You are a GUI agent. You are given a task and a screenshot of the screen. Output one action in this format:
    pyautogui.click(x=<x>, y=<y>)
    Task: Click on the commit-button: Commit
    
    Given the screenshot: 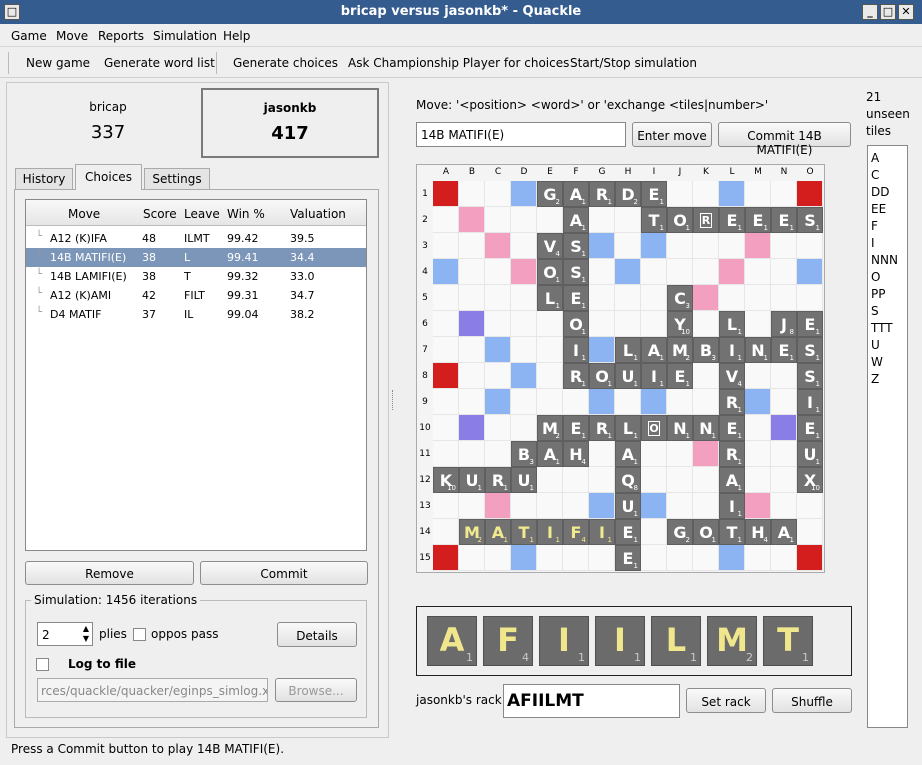 What is the action you would take?
    pyautogui.click(x=284, y=573)
    